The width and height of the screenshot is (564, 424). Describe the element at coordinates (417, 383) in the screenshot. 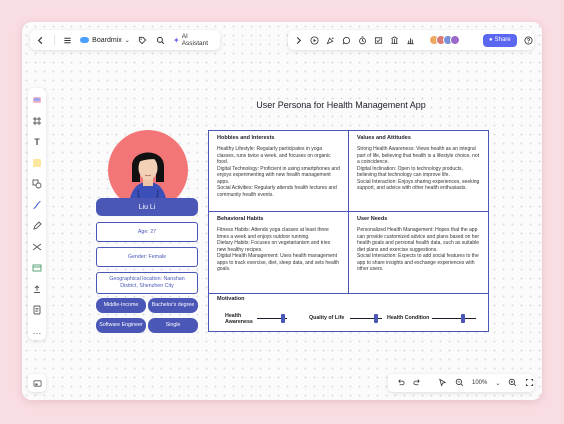

I see `redo-icon` at that location.